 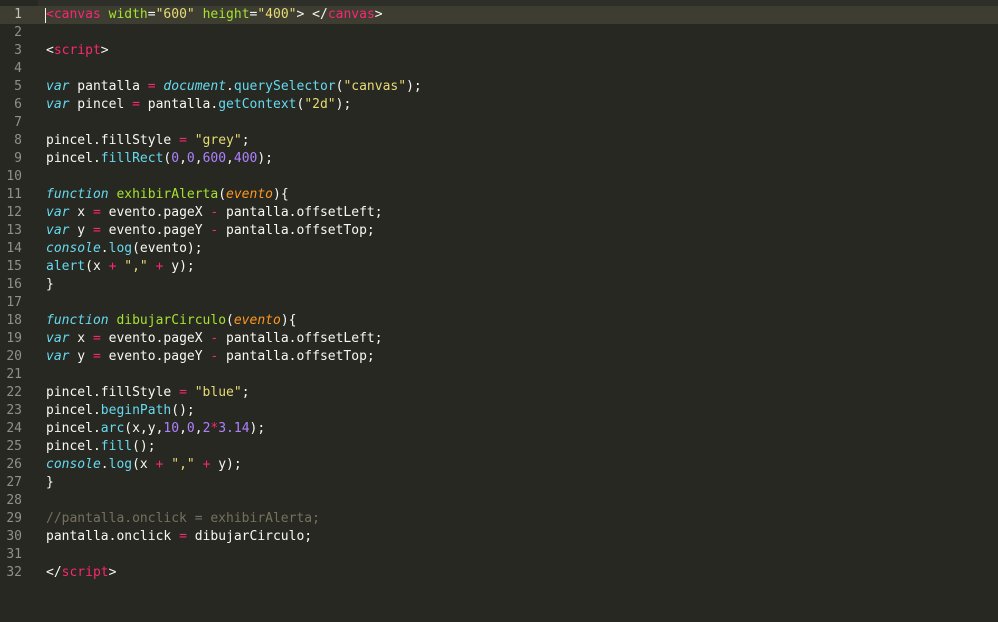 I want to click on code-token: //pantalla.onclick = exhibirAlerta;, so click(x=183, y=518).